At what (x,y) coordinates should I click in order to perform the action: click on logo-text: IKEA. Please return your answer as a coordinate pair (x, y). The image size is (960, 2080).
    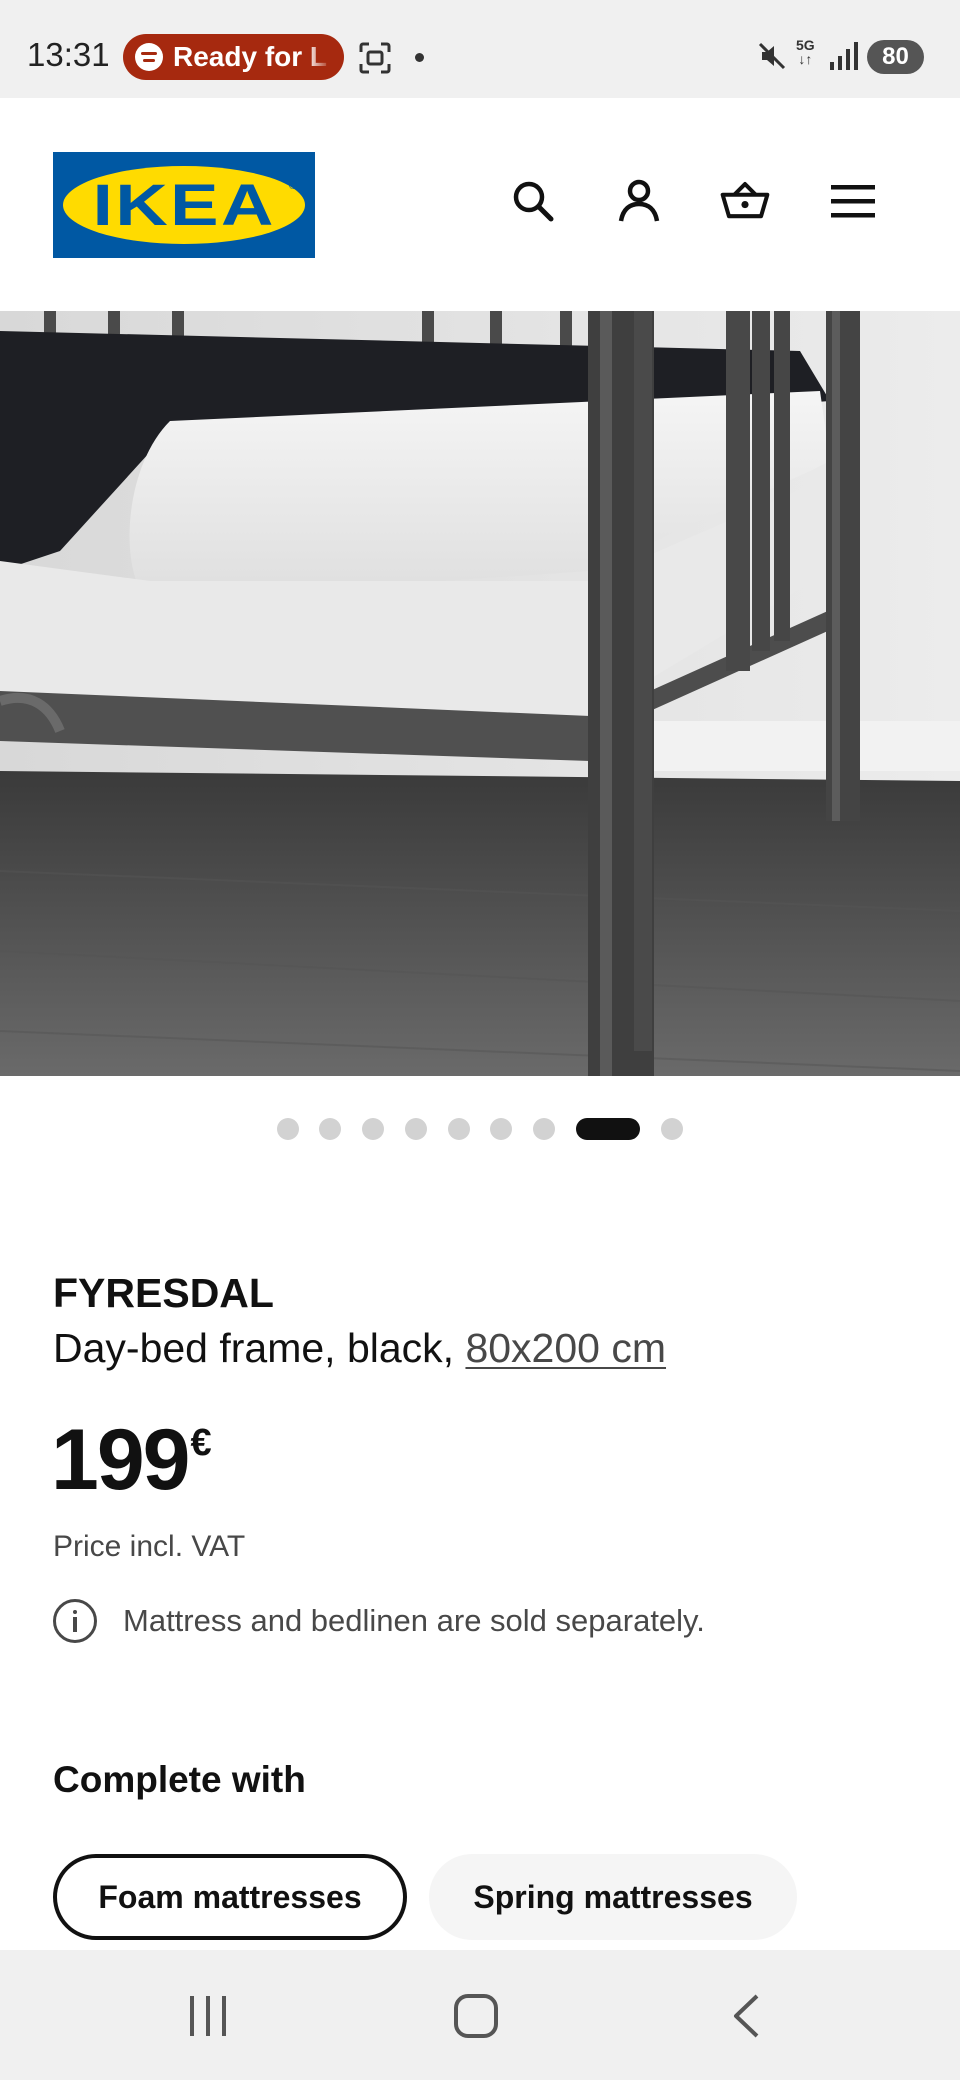
    Looking at the image, I should click on (184, 205).